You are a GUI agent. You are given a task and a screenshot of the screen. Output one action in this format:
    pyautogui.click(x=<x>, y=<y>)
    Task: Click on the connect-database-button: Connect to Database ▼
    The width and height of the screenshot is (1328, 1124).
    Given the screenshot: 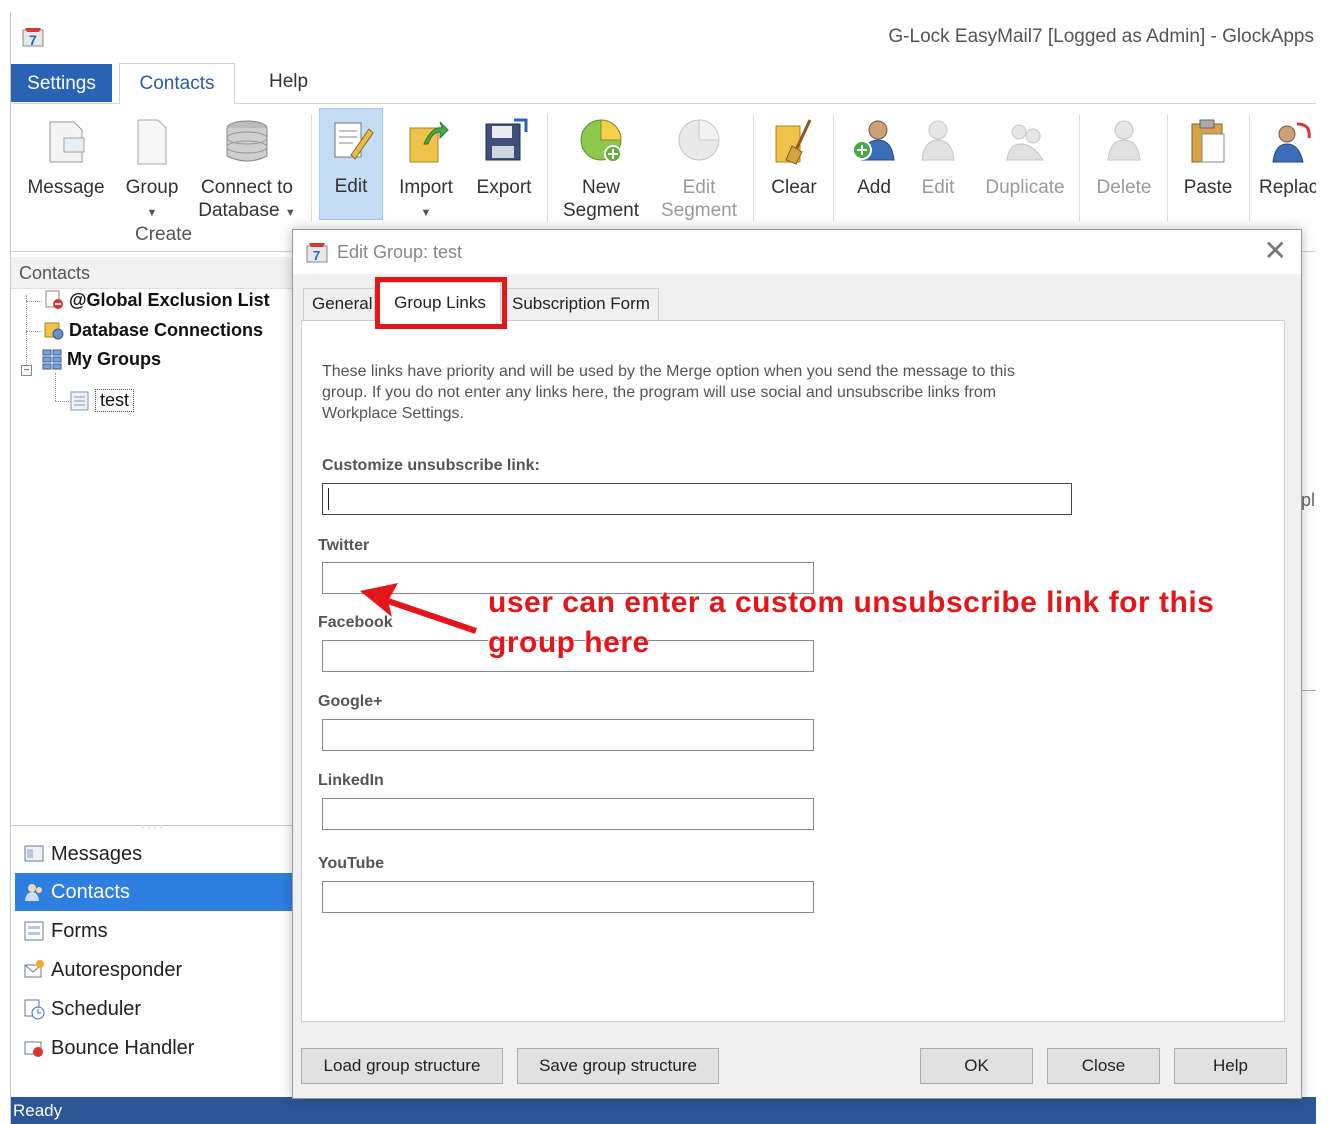 What is the action you would take?
    pyautogui.click(x=247, y=167)
    